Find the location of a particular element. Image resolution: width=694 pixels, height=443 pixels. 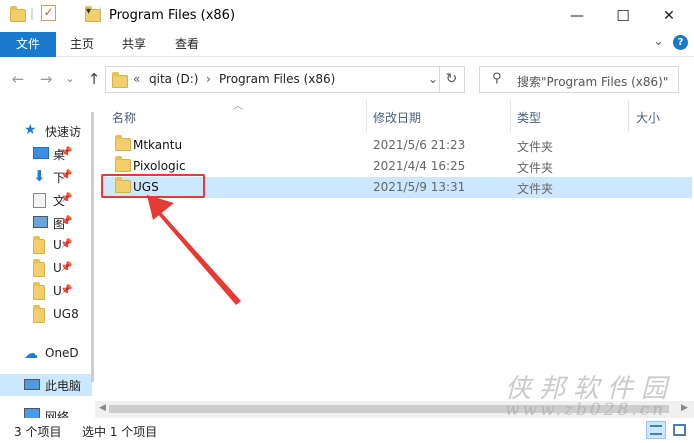

item-count: 3 个项目 is located at coordinates (38, 432).